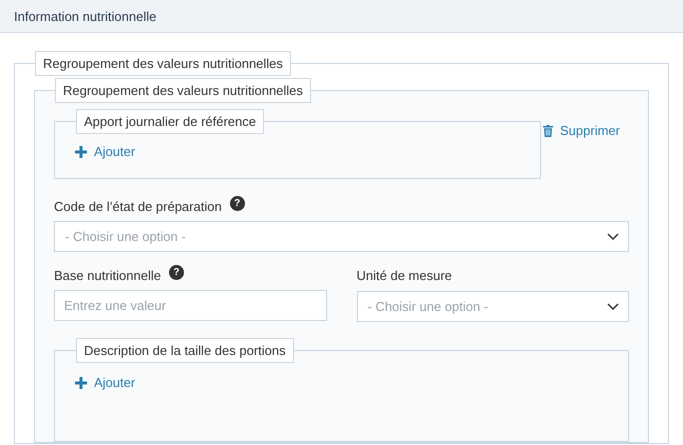 Image resolution: width=683 pixels, height=445 pixels. Describe the element at coordinates (586, 130) in the screenshot. I see `delete-link: Supprimer` at that location.